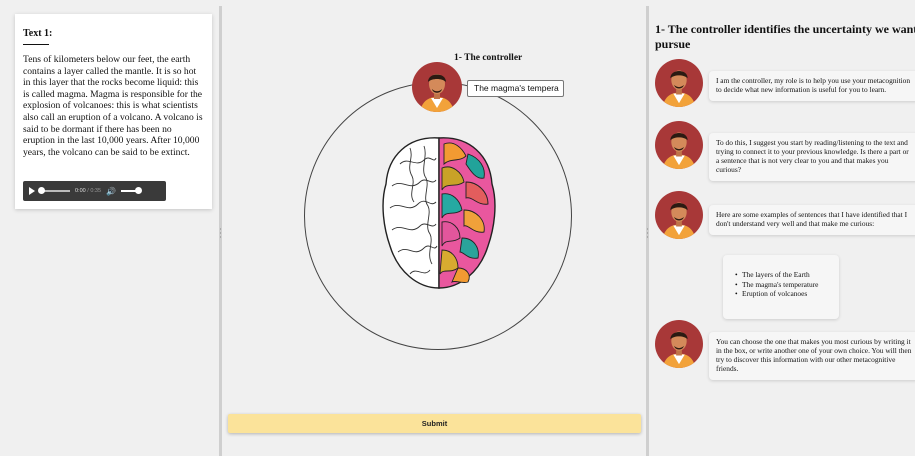  I want to click on list-item: The magma's temperature, so click(783, 285).